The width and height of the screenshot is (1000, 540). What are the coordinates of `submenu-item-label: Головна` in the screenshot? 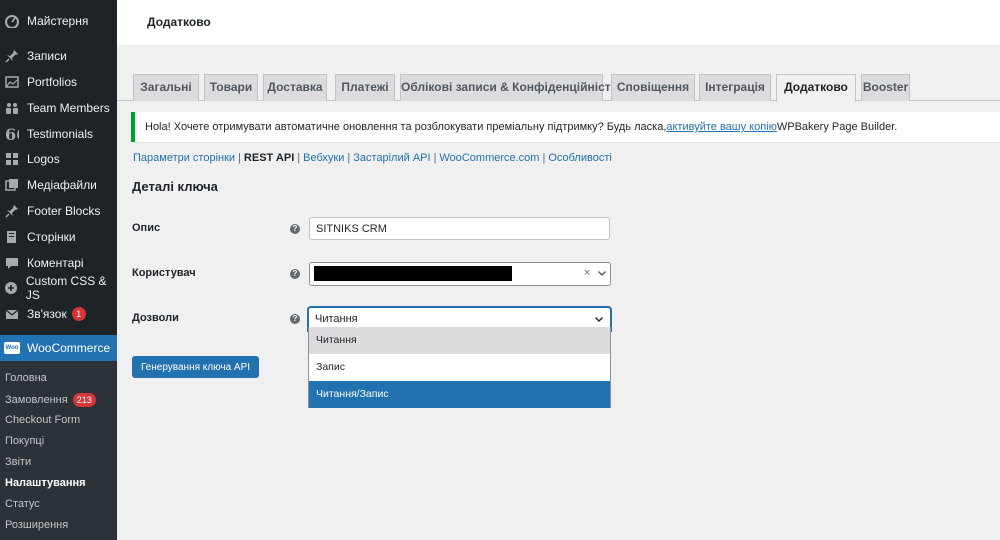 It's located at (26, 378).